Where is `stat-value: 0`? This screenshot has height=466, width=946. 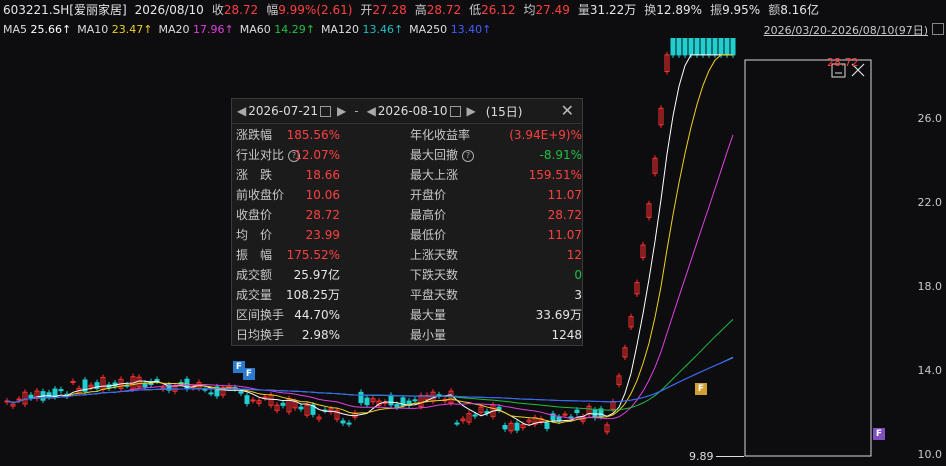
stat-value: 0 is located at coordinates (578, 275).